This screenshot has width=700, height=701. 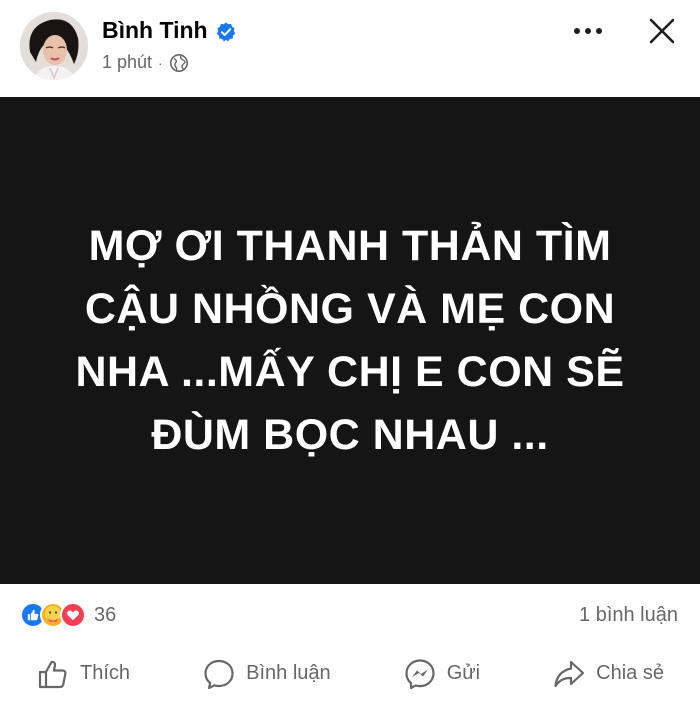 What do you see at coordinates (420, 673) in the screenshot?
I see `messenger-icon` at bounding box center [420, 673].